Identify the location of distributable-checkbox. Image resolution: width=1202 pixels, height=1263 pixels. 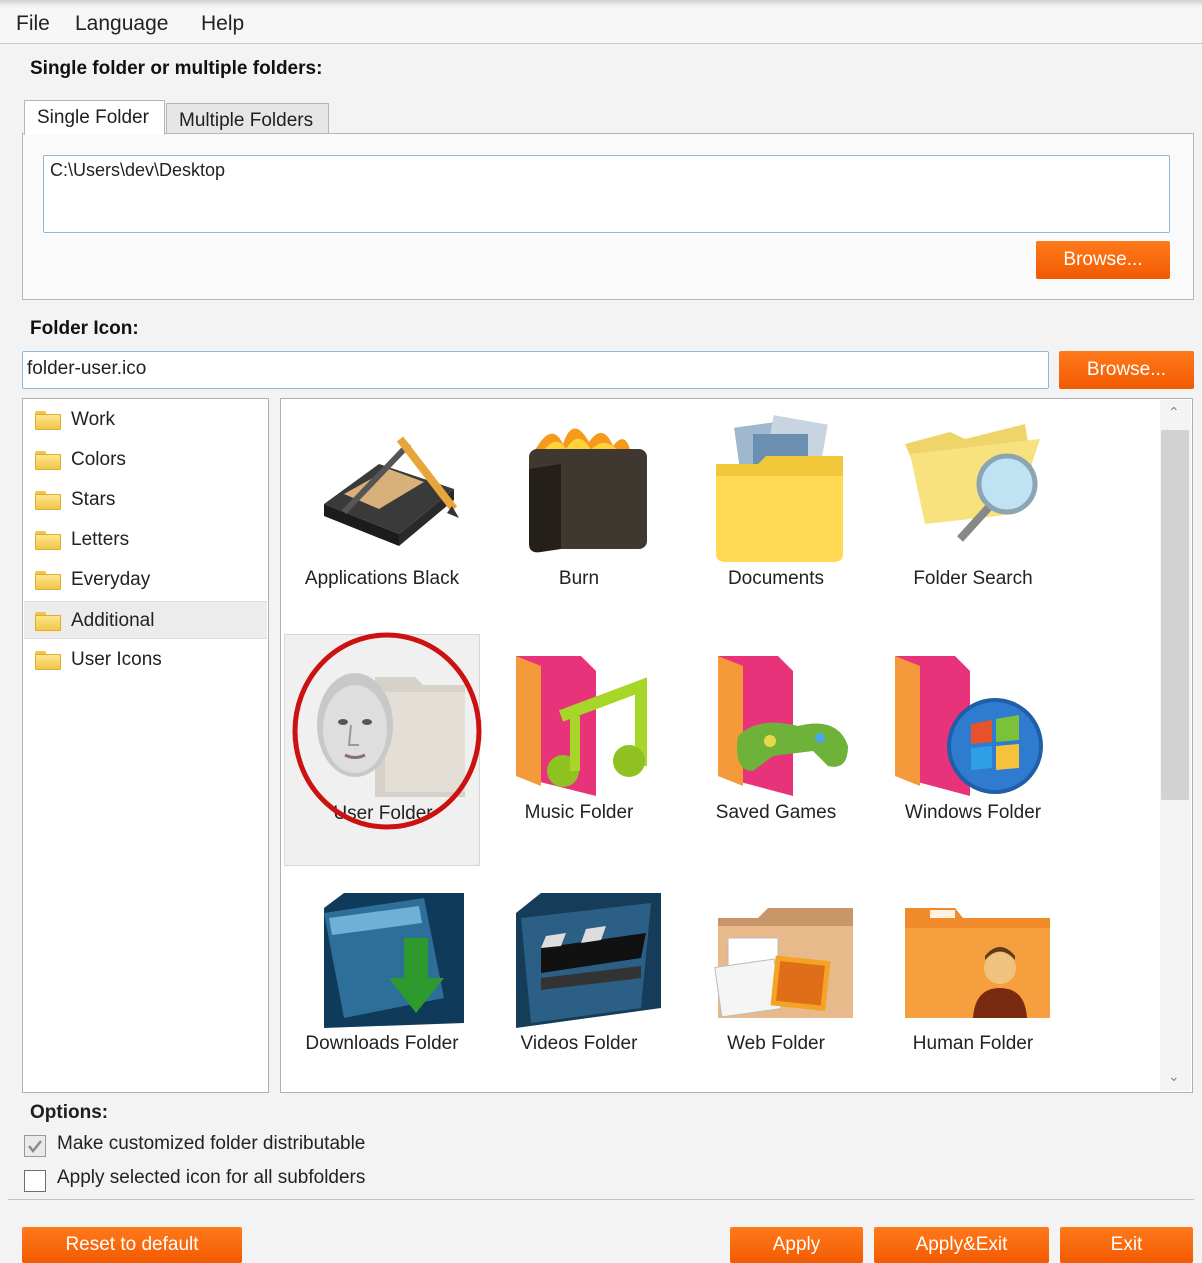
(35, 1146).